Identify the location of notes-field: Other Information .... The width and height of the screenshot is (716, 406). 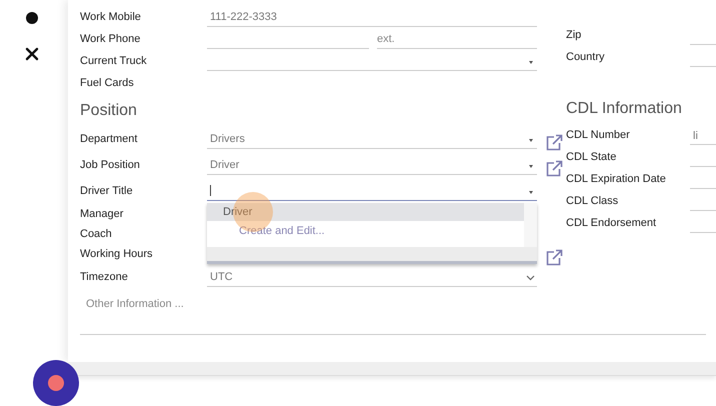
(393, 314).